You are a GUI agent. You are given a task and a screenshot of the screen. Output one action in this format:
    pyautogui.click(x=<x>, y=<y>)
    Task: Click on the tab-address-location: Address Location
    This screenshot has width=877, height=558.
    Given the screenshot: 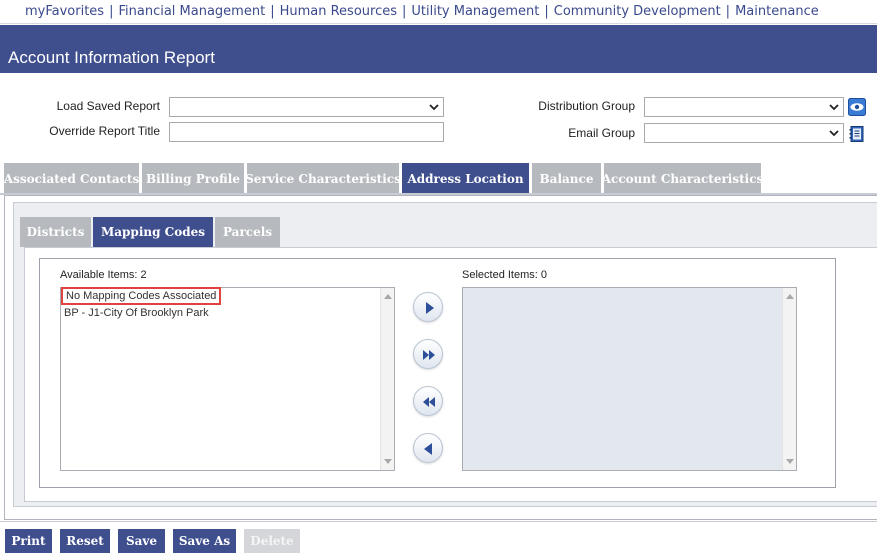 What is the action you would take?
    pyautogui.click(x=465, y=178)
    